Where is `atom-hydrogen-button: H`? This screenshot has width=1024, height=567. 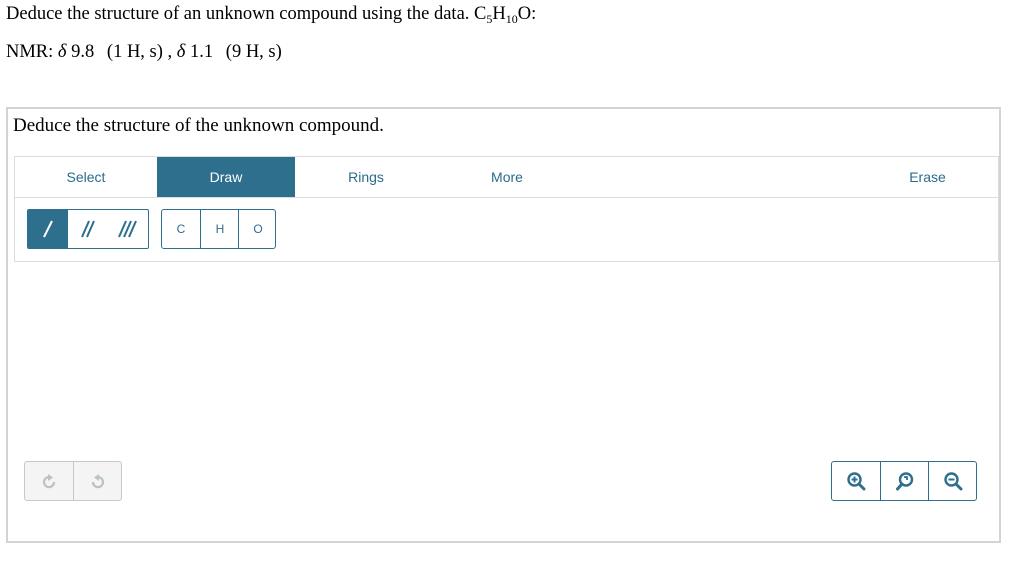 atom-hydrogen-button: H is located at coordinates (219, 229).